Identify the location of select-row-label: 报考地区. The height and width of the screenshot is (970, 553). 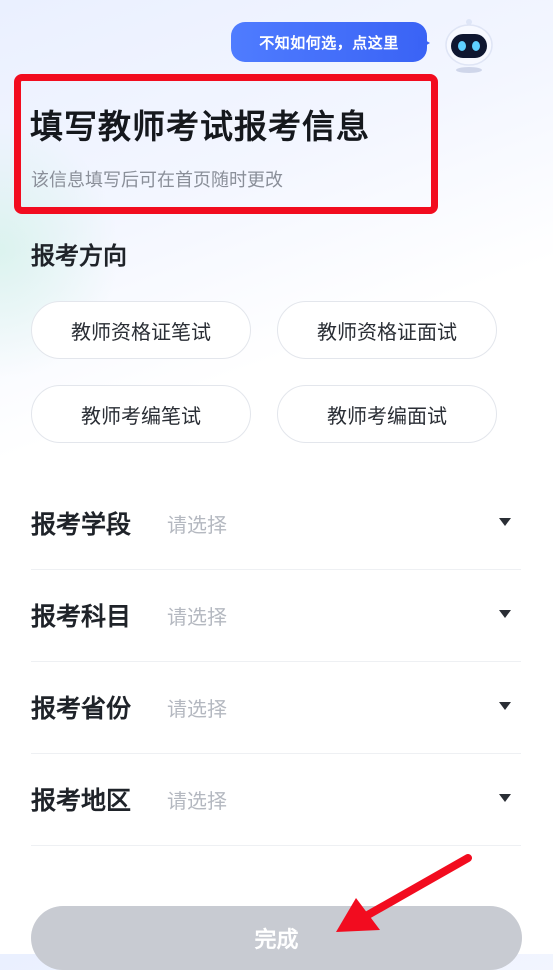
(81, 800).